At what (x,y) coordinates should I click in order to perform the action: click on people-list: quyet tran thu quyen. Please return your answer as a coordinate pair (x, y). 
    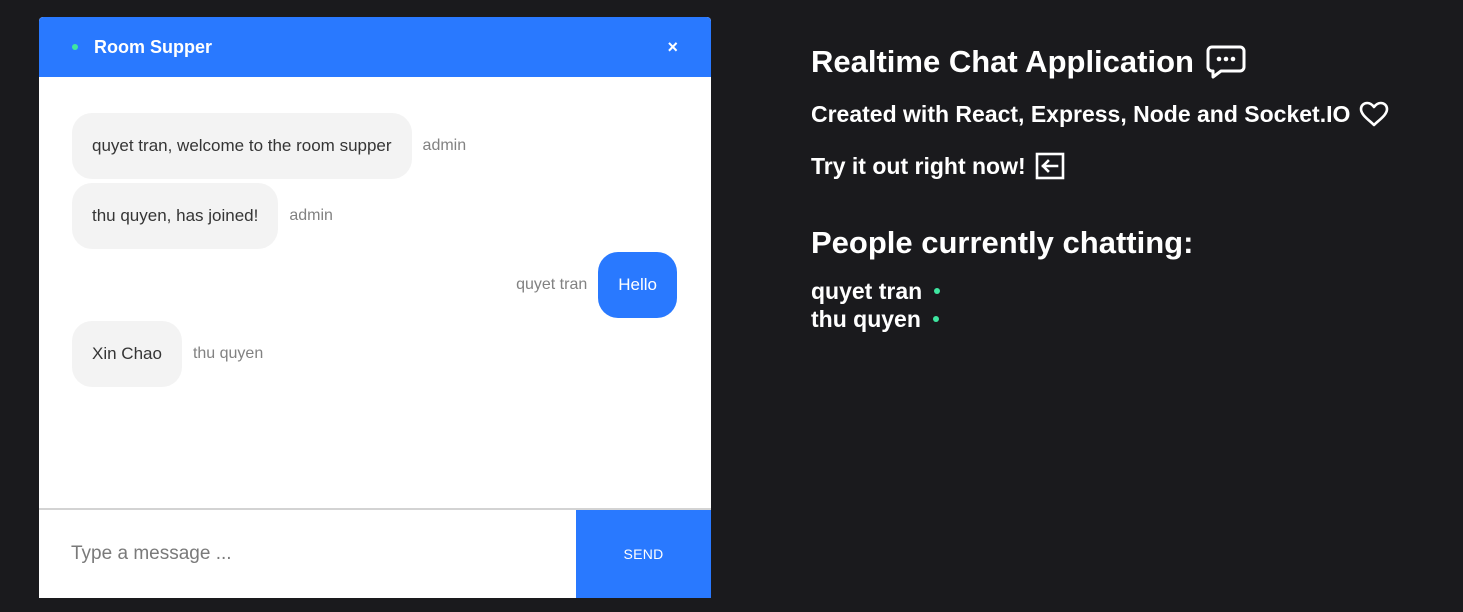
    Looking at the image, I should click on (1100, 305).